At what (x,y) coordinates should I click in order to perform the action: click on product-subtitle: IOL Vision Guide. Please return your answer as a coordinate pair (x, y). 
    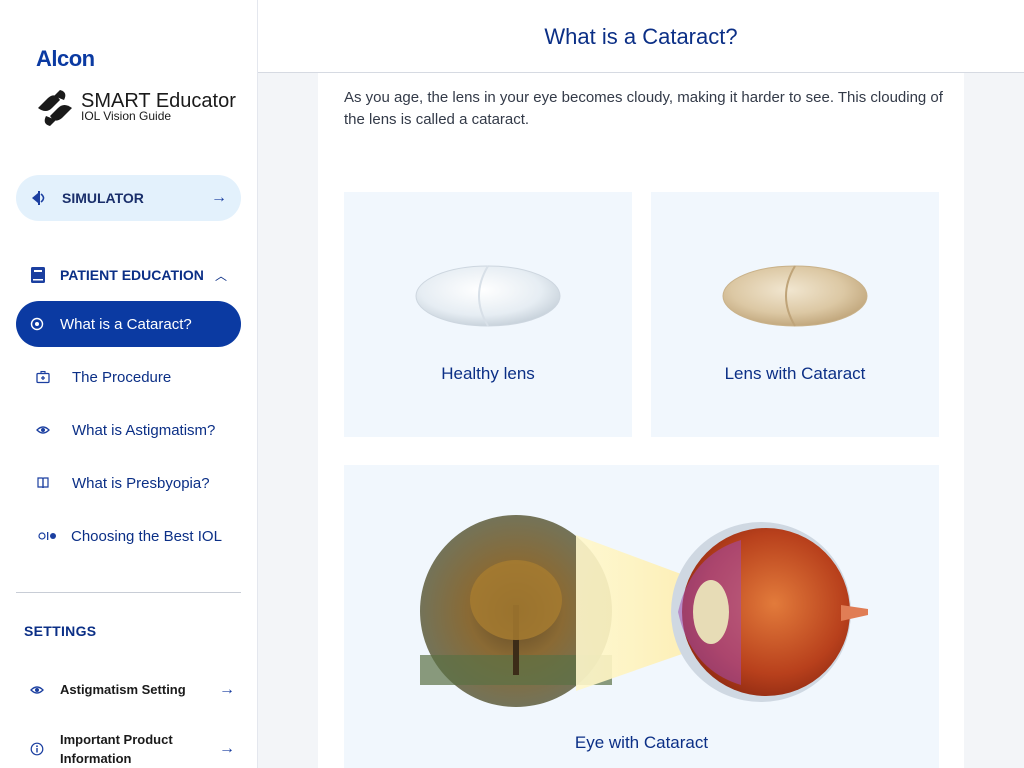
    Looking at the image, I should click on (126, 116).